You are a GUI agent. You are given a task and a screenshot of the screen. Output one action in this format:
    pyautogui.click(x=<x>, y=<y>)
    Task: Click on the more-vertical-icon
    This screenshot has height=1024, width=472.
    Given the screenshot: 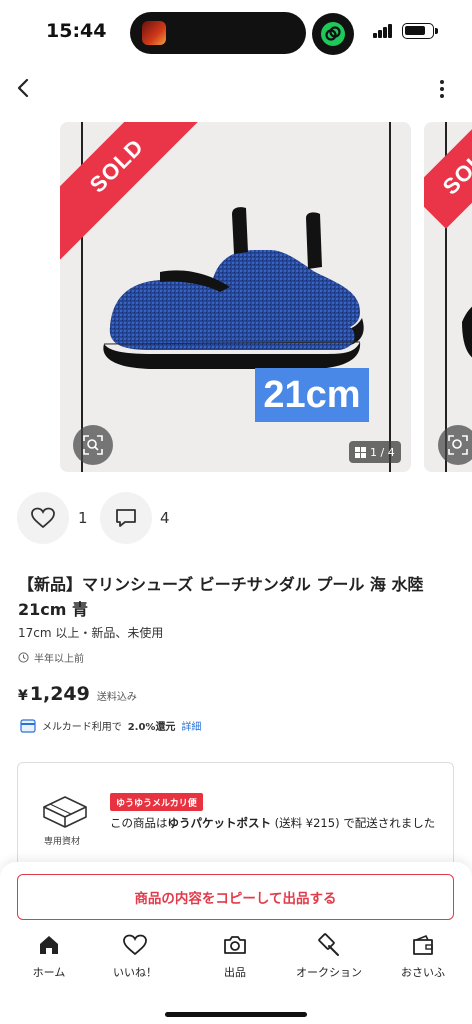 What is the action you would take?
    pyautogui.click(x=442, y=89)
    